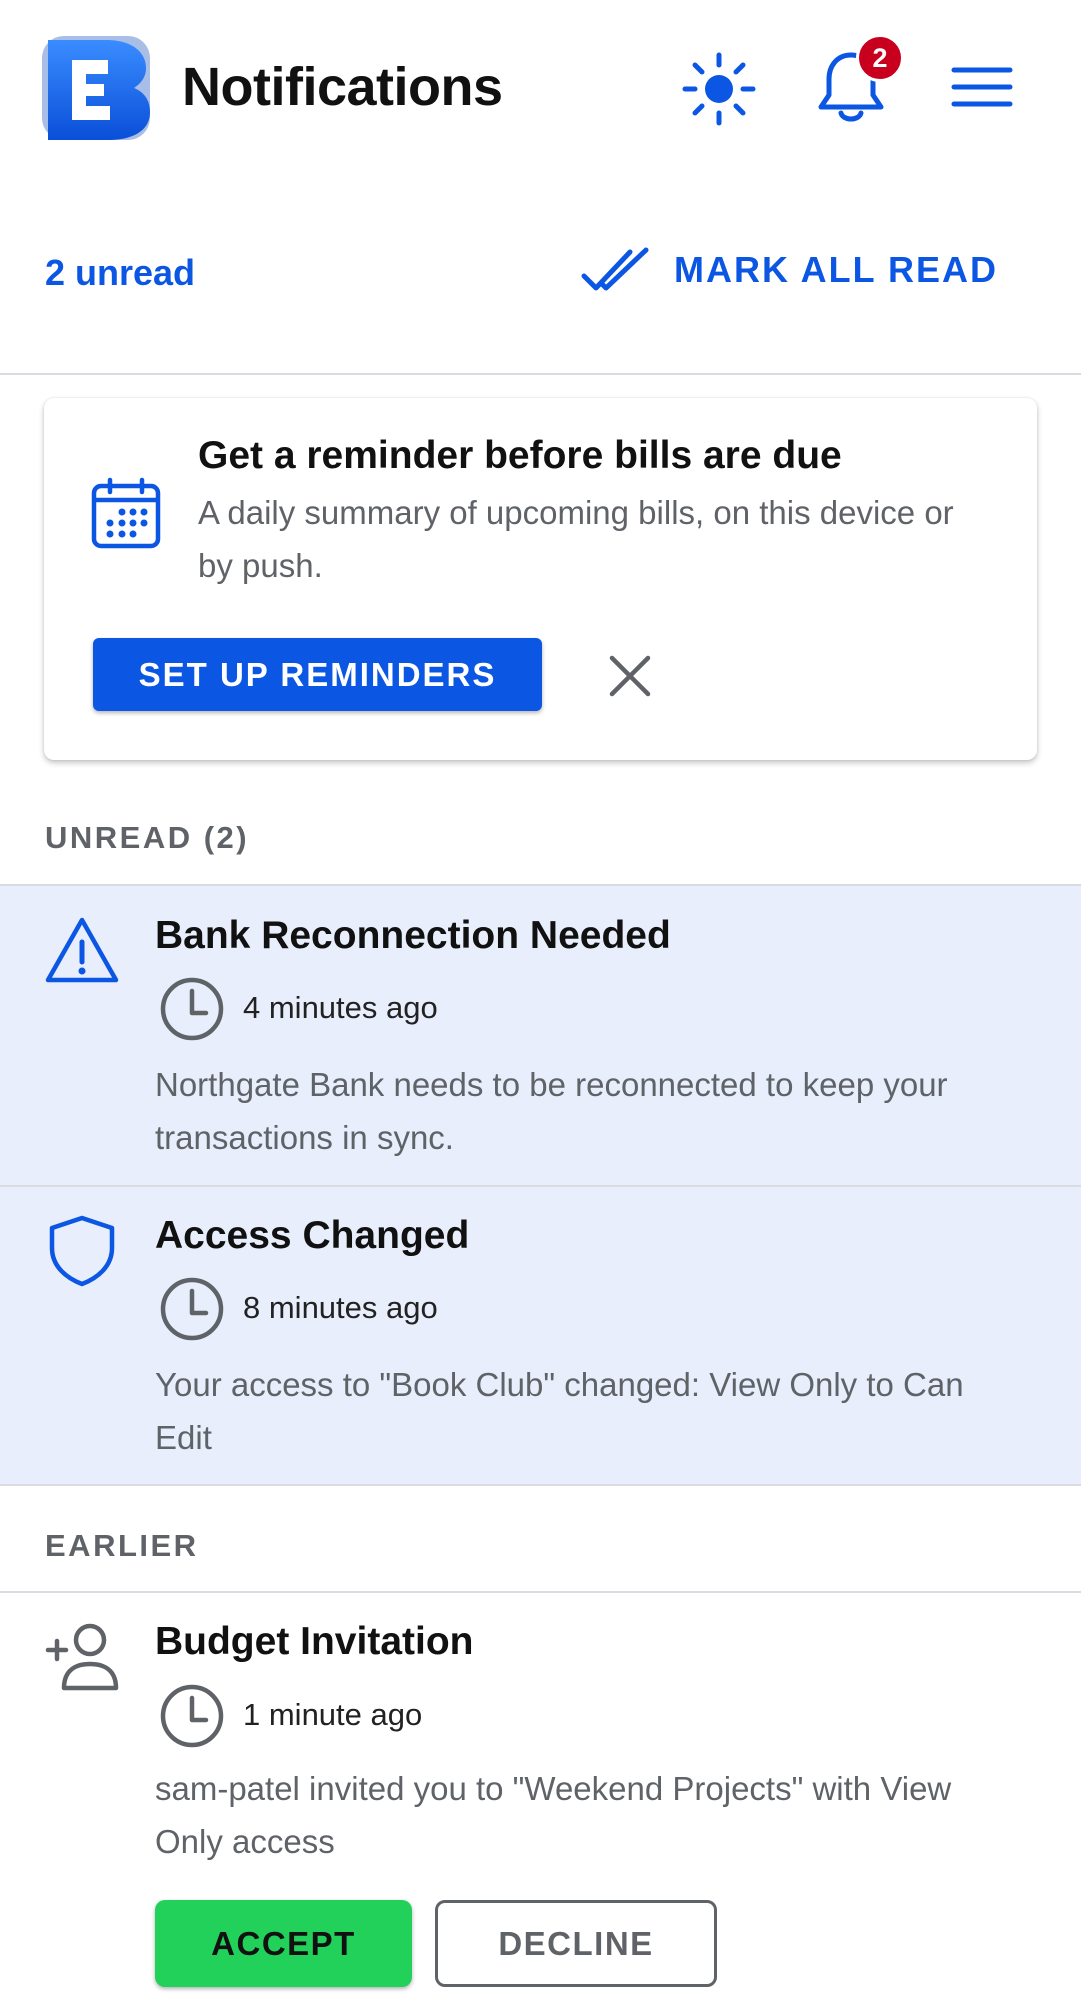  I want to click on notification-title: Bank Reconnection Needed, so click(413, 935).